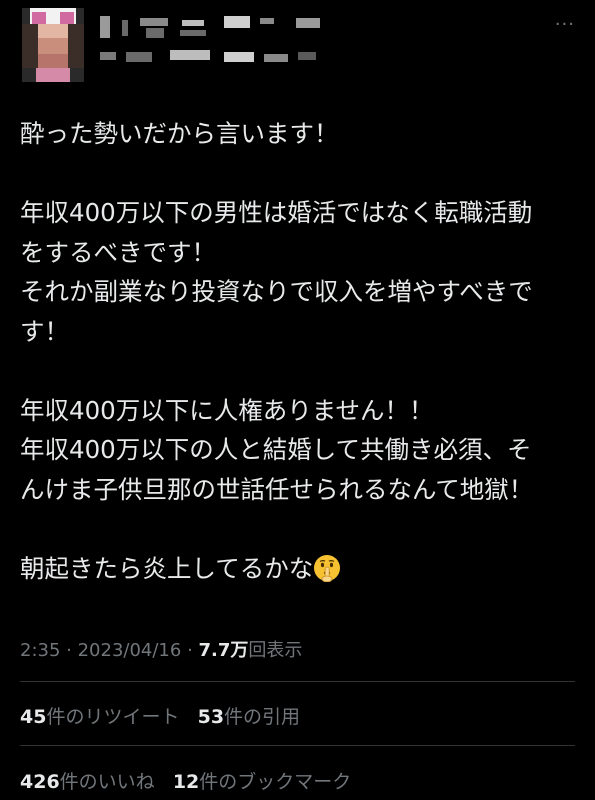  I want to click on stats-row-bottom: 426件のいいね 12件のブックマーク, so click(185, 780).